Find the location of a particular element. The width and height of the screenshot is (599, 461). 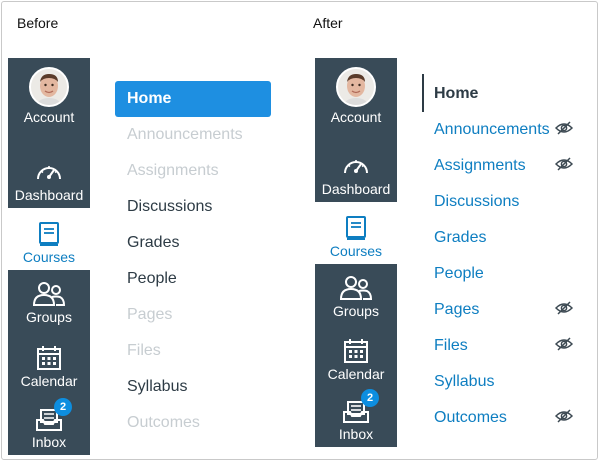

active-item-indicator is located at coordinates (423, 93).